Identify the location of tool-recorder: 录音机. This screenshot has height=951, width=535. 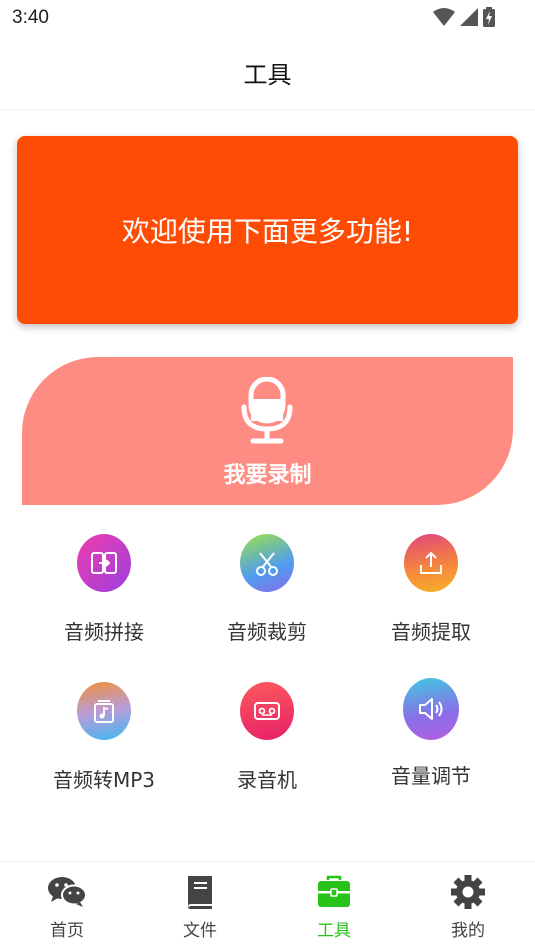
(267, 737).